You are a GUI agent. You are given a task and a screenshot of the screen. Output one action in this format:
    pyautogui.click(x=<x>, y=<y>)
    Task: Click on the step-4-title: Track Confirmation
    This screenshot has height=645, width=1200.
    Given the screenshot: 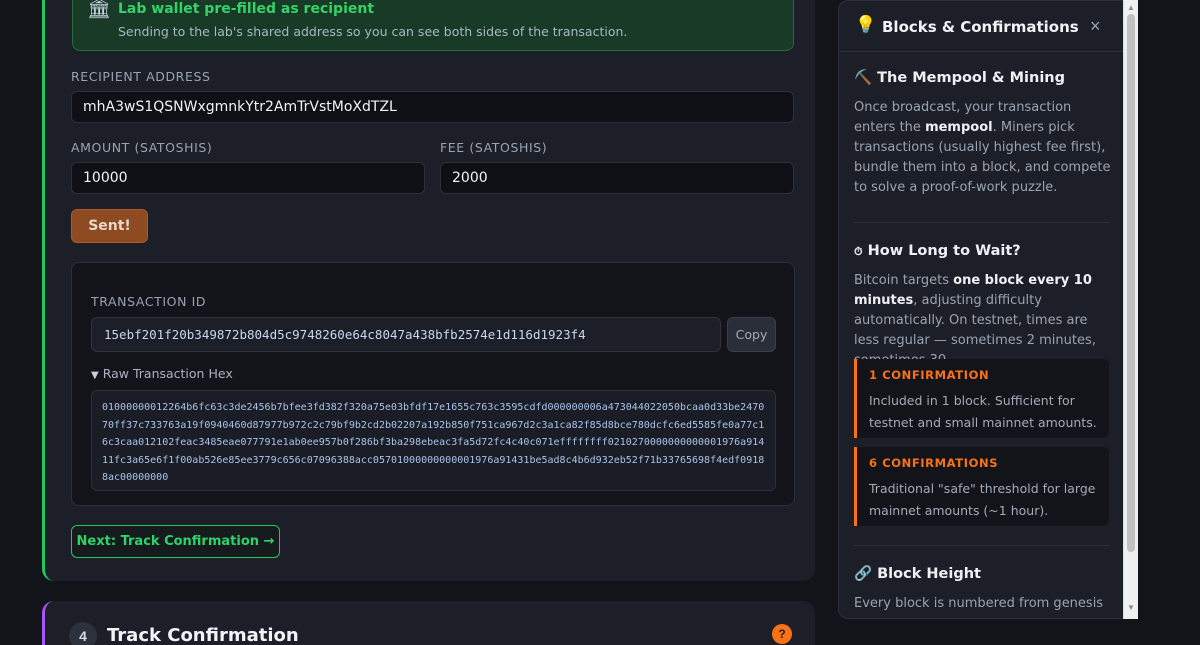 What is the action you would take?
    pyautogui.click(x=203, y=635)
    